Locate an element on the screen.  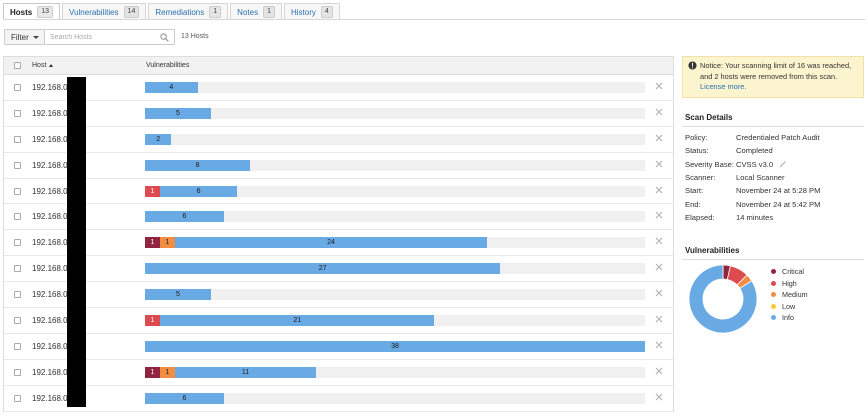
tab-count-badge: 13 is located at coordinates (45, 12).